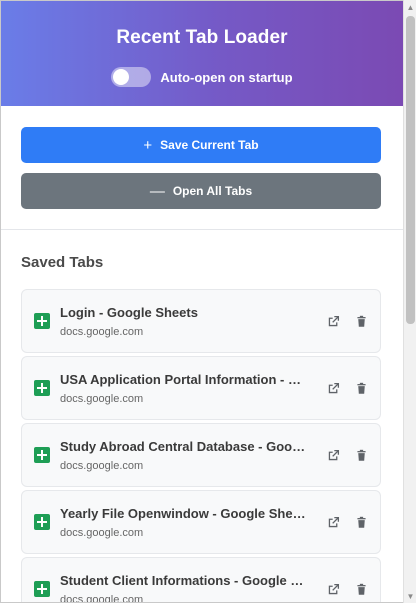  Describe the element at coordinates (202, 37) in the screenshot. I see `popup-title: Recent Tab Loader` at that location.